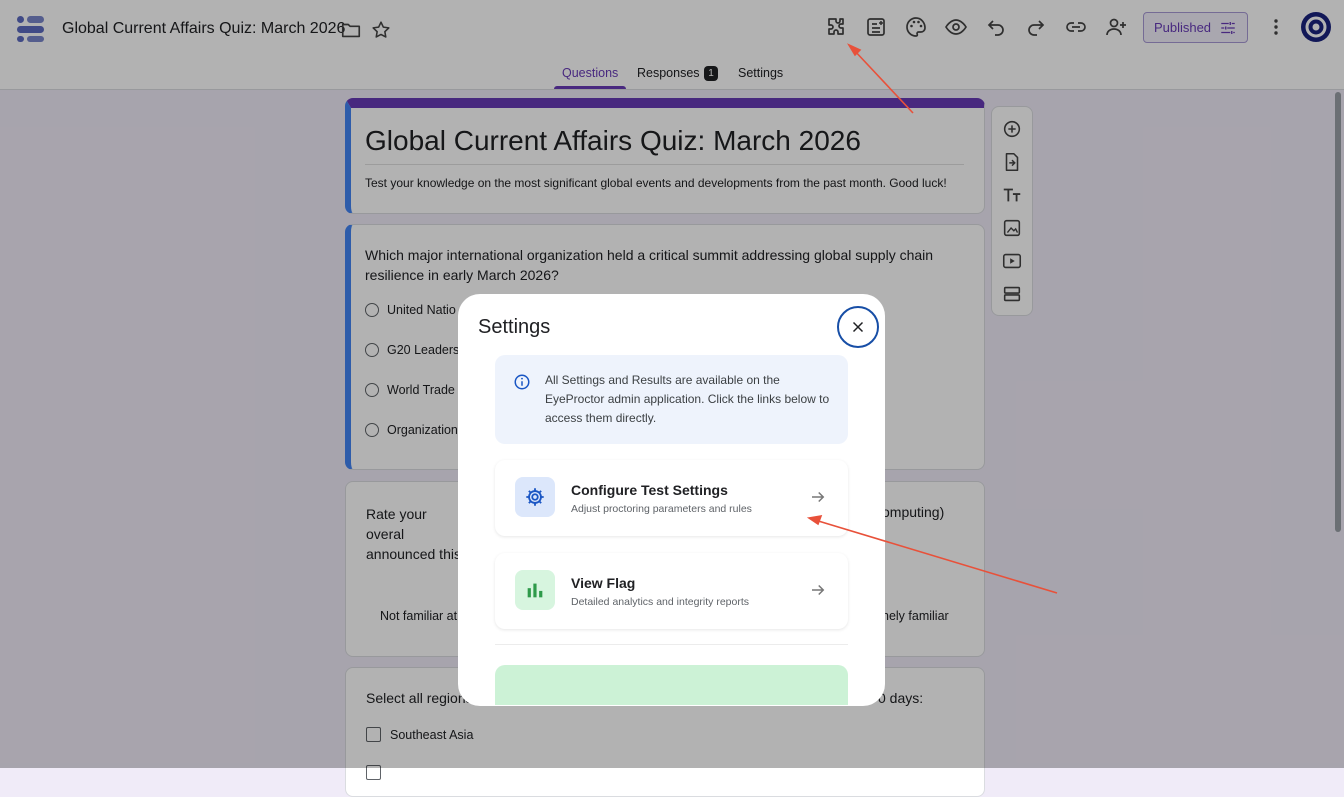 The width and height of the screenshot is (1344, 797). Describe the element at coordinates (671, 644) in the screenshot. I see `divider` at that location.